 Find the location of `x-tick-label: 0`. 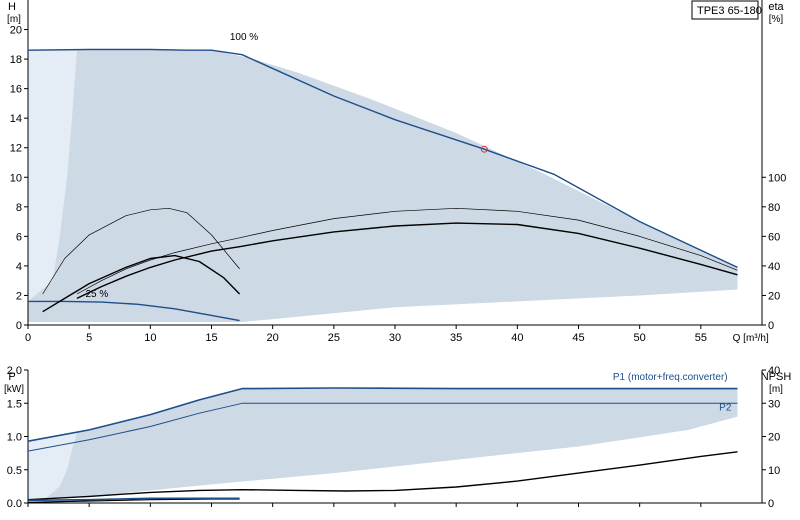

x-tick-label: 0 is located at coordinates (28, 338).